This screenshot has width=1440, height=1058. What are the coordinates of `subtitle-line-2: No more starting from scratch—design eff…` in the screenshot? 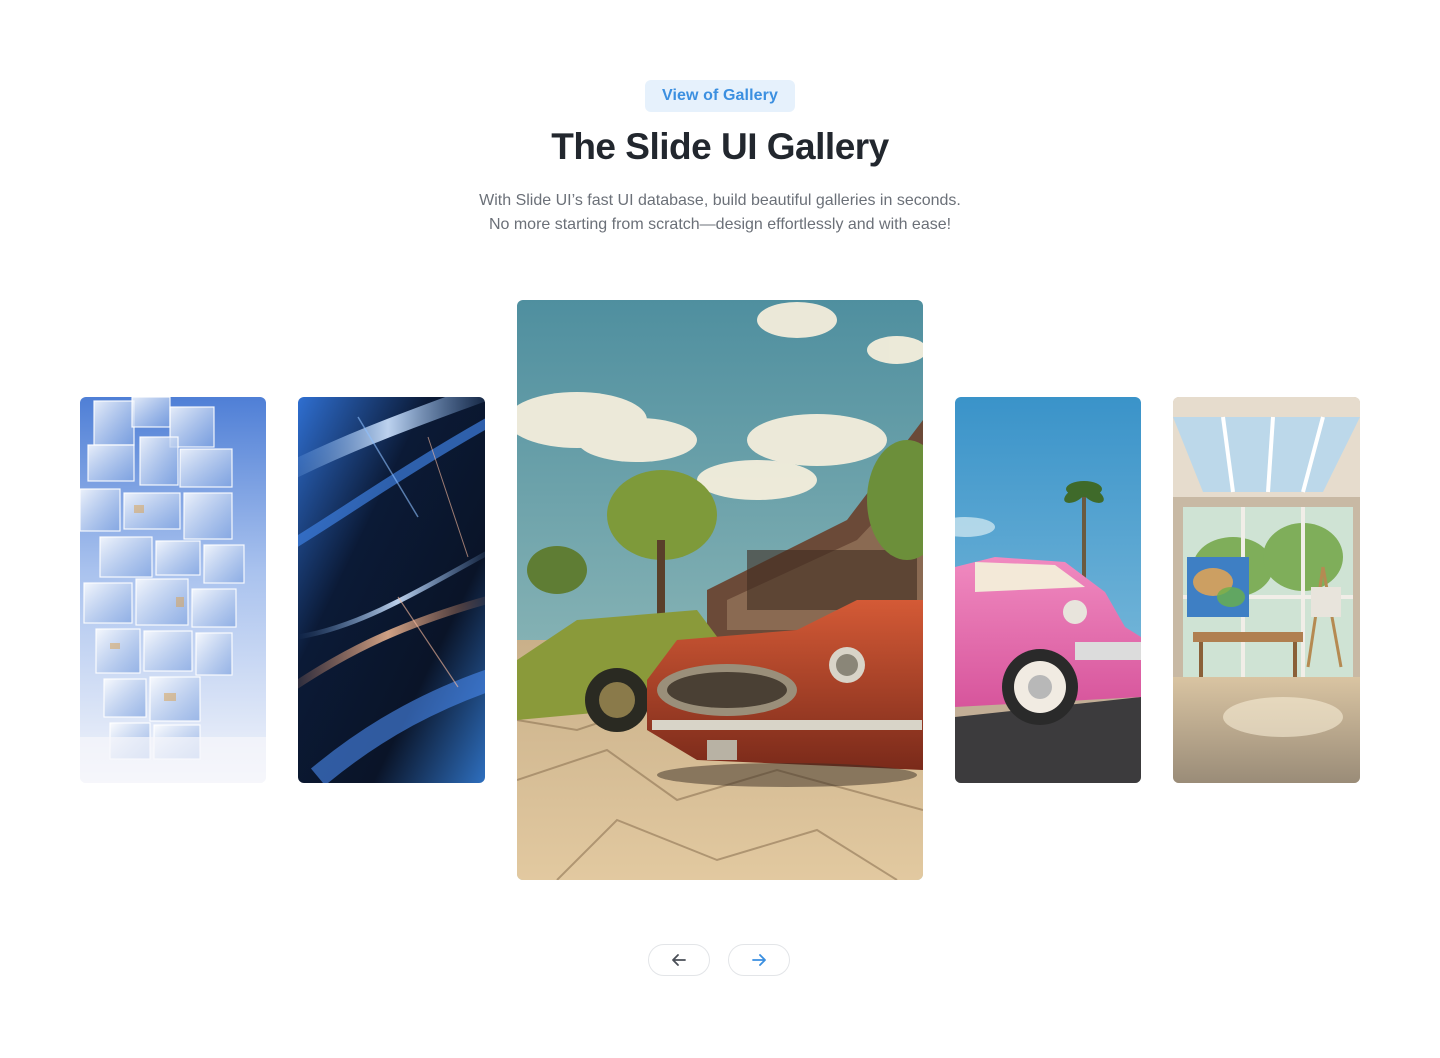 It's located at (720, 224).